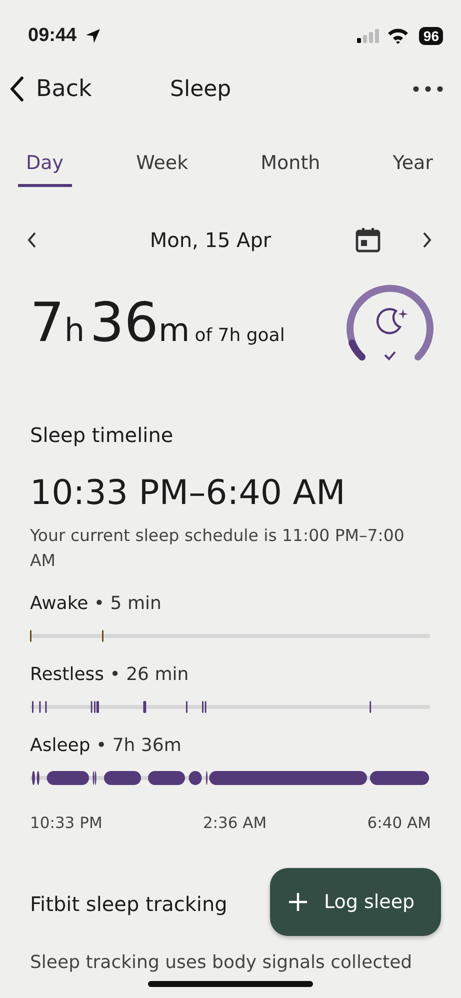  I want to click on sleep-schedule-text: Your current sleep schedule is 11:00 PM–7:00 AM, so click(218, 548).